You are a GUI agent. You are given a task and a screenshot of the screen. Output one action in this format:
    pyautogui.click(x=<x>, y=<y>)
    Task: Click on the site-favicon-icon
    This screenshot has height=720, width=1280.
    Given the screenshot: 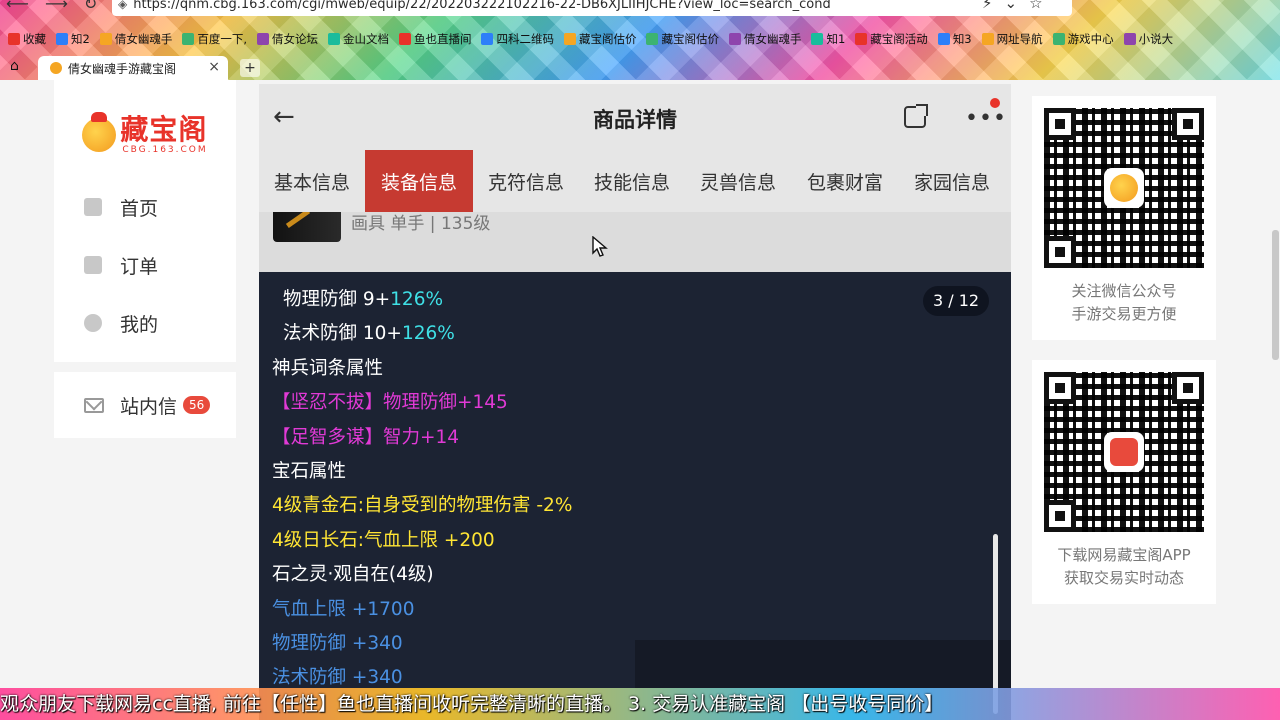 What is the action you would take?
    pyautogui.click(x=56, y=68)
    